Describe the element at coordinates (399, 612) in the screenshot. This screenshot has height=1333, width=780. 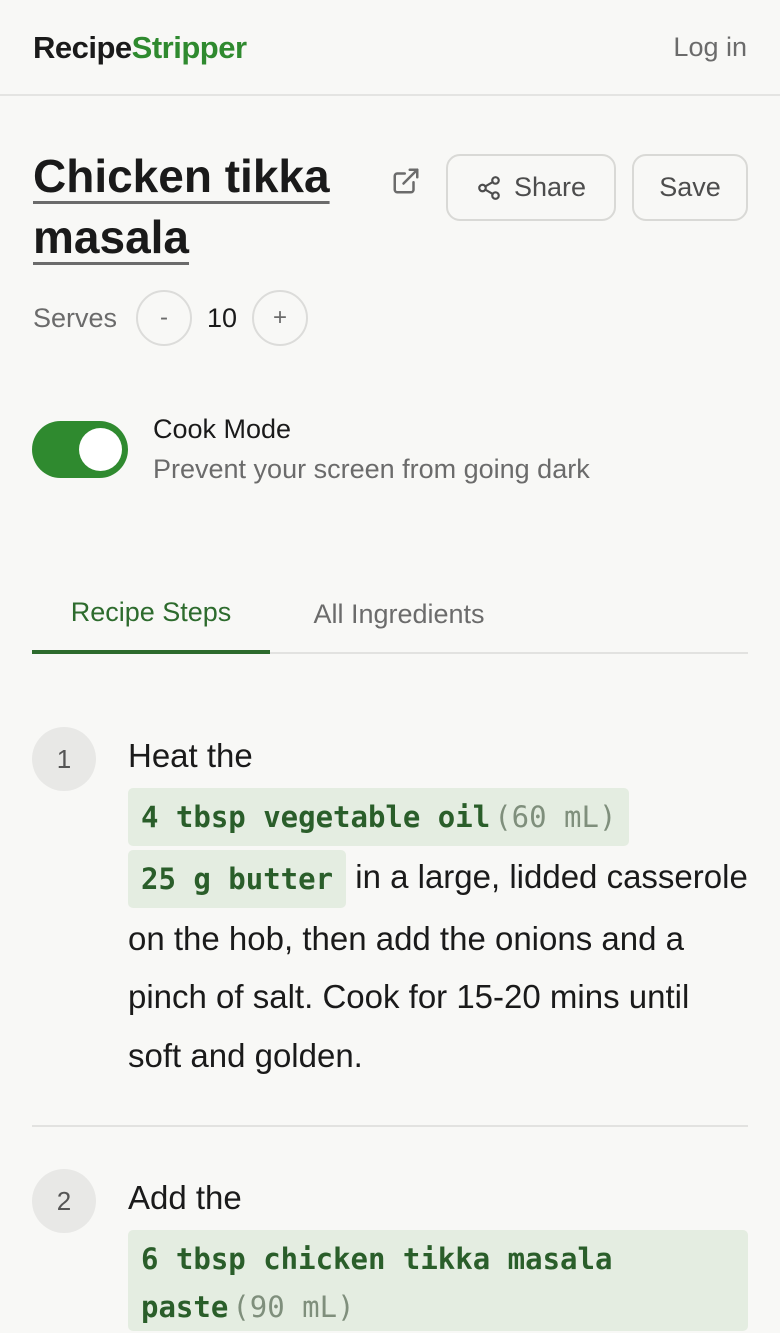
I see `tab-all-ingredients: All Ingredients` at that location.